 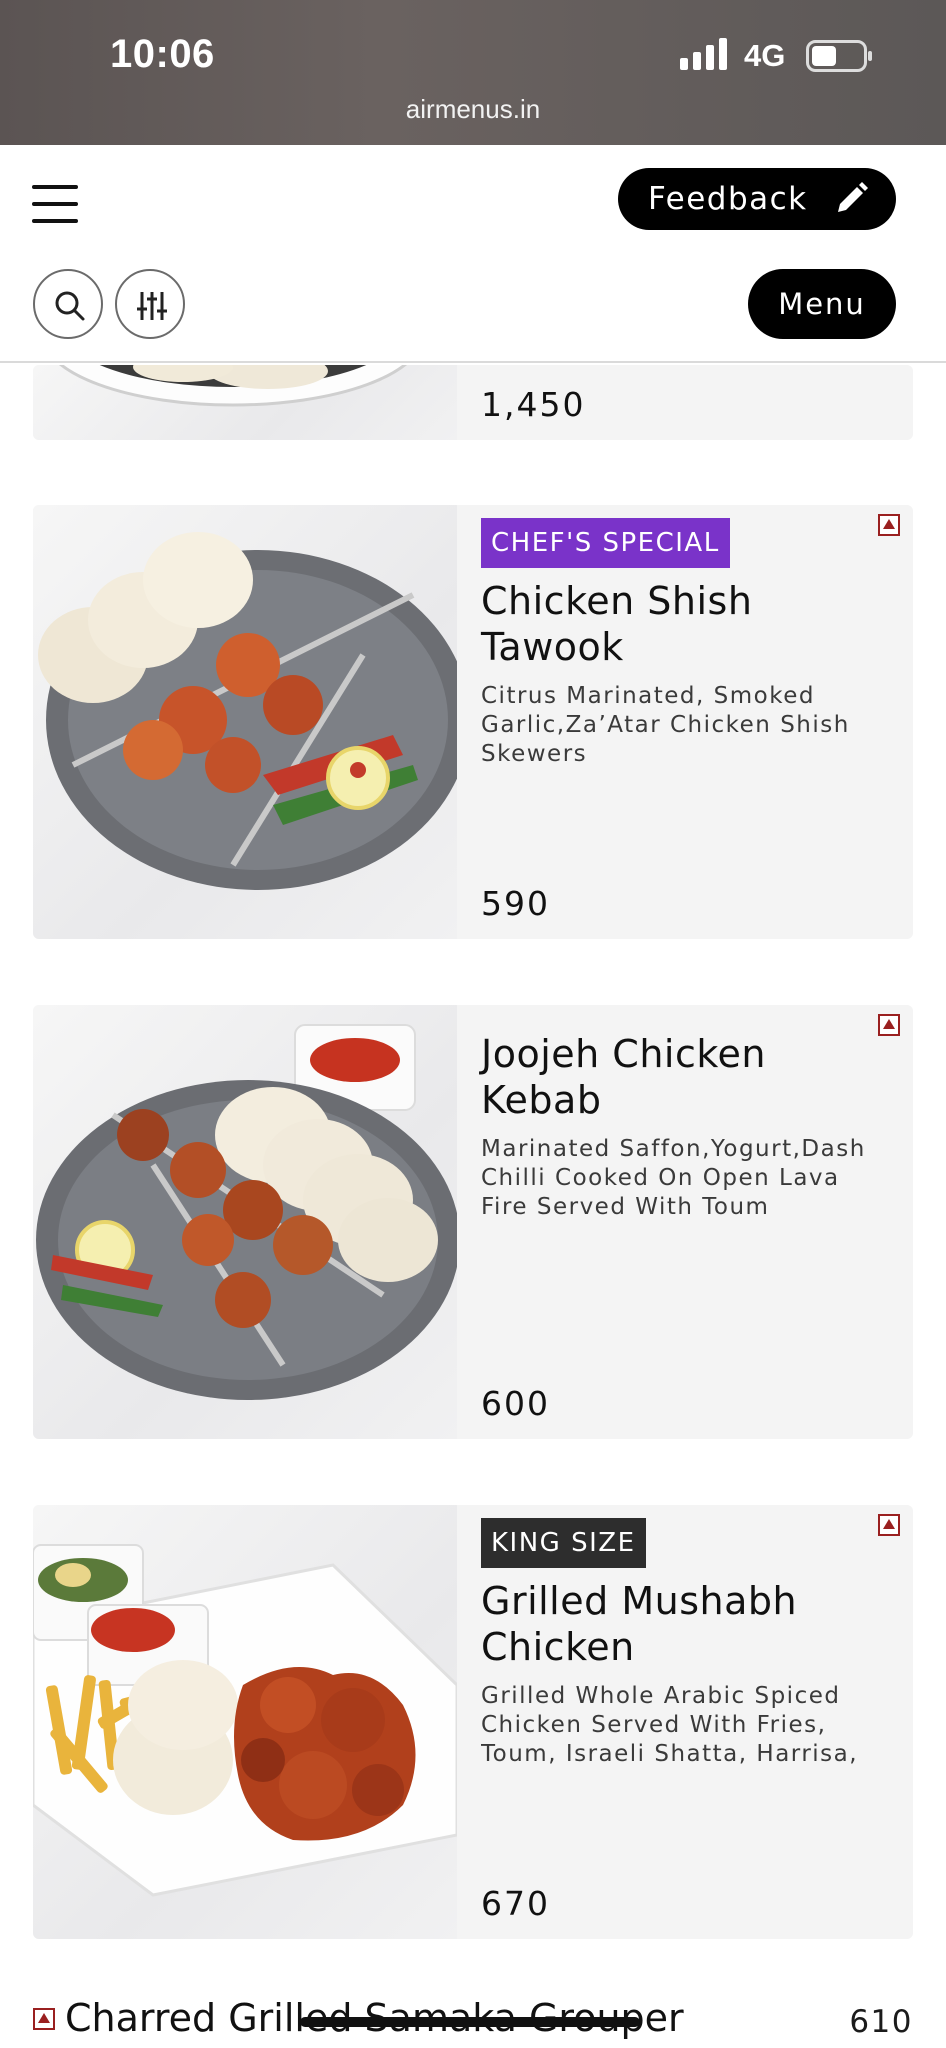 What do you see at coordinates (703, 54) in the screenshot?
I see `cell-signal-icon` at bounding box center [703, 54].